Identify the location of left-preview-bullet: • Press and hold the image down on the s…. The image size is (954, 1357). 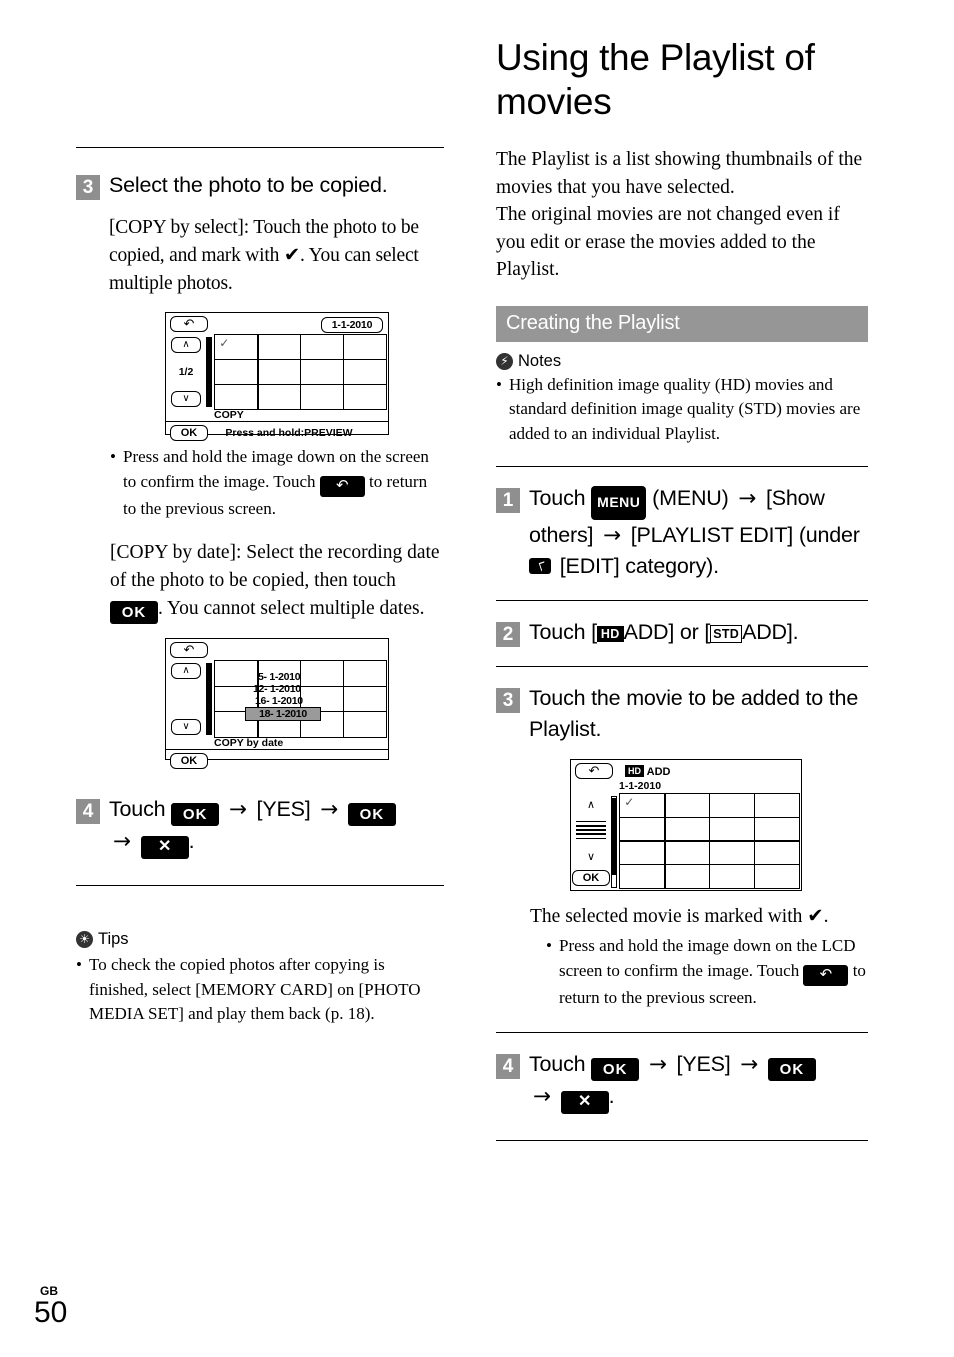
(275, 483).